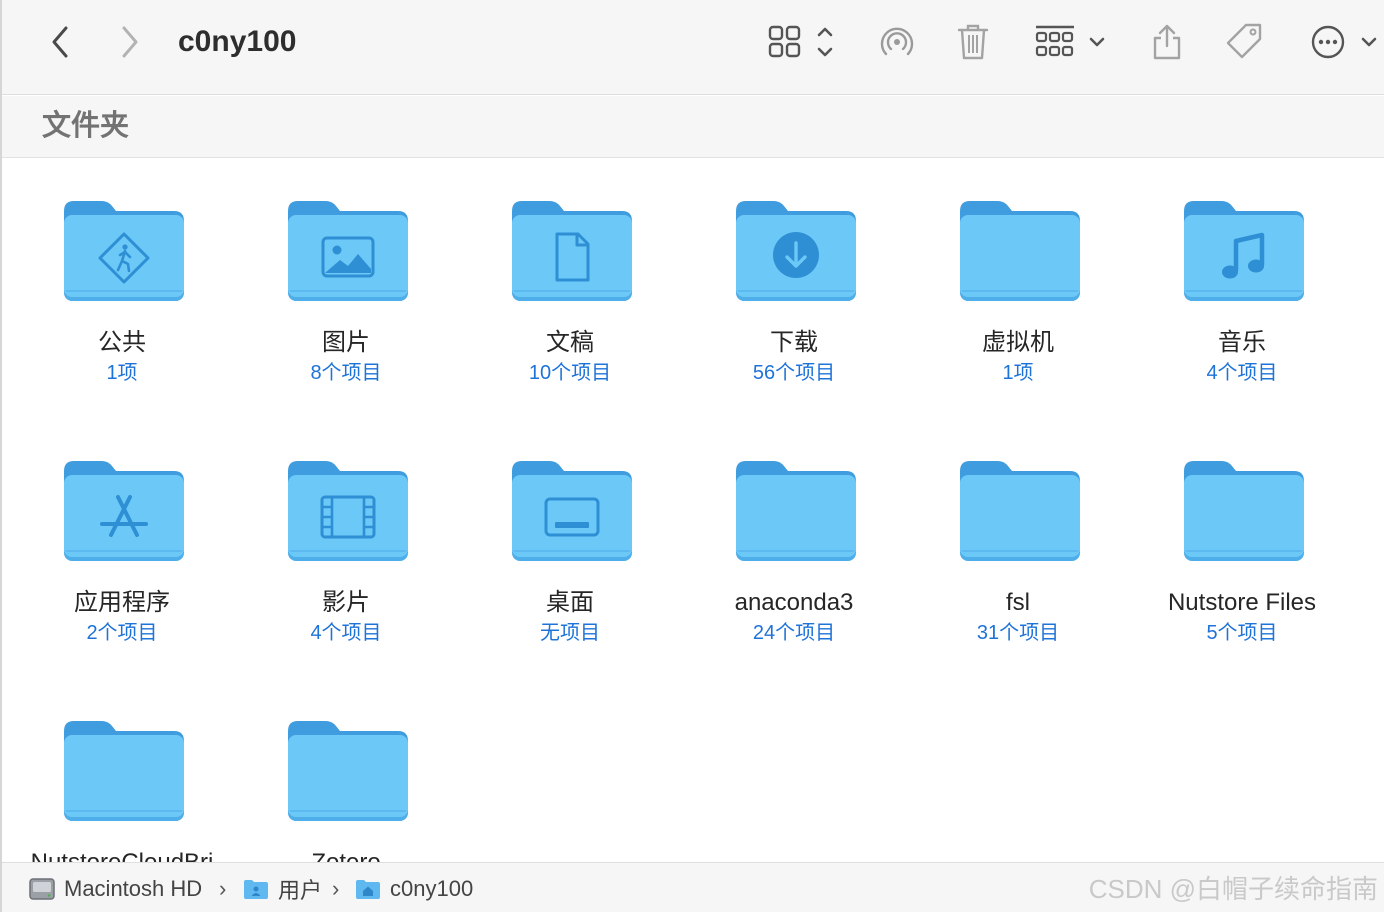  What do you see at coordinates (122, 602) in the screenshot?
I see `folder-name: 应用程序` at bounding box center [122, 602].